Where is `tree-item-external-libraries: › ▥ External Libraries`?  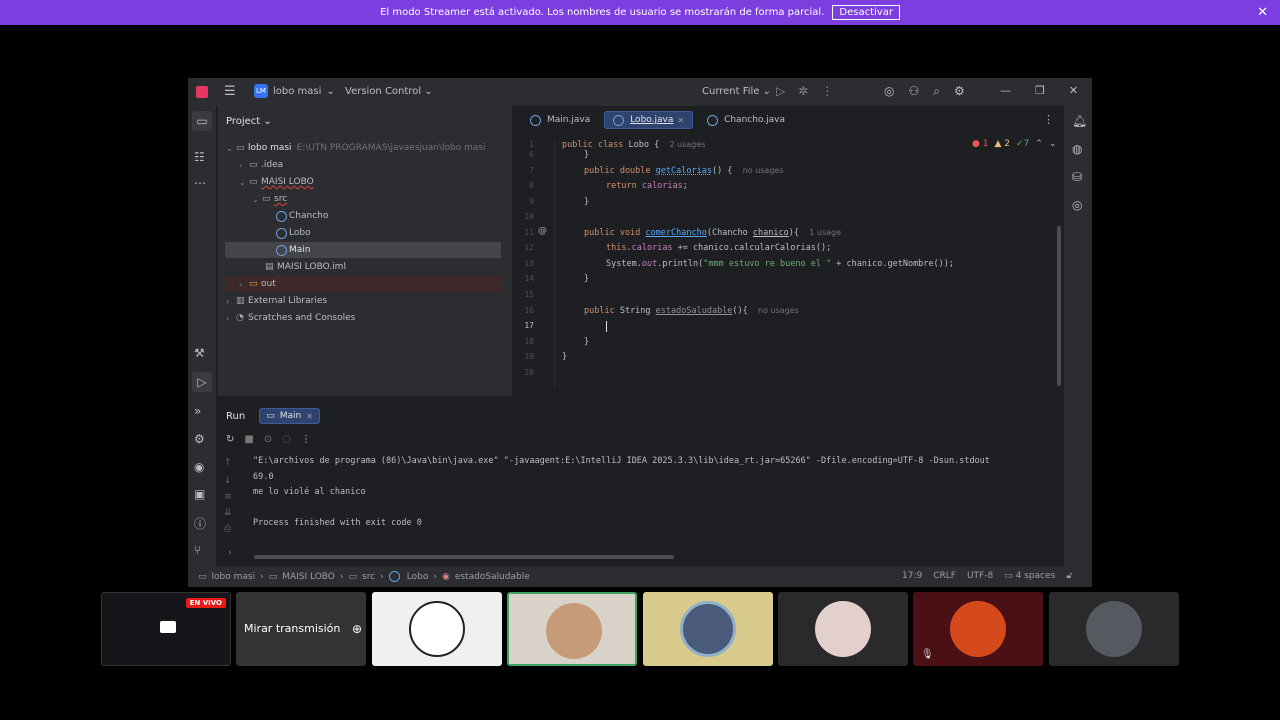
tree-item-external-libraries: › ▥ External Libraries is located at coordinates (365, 301).